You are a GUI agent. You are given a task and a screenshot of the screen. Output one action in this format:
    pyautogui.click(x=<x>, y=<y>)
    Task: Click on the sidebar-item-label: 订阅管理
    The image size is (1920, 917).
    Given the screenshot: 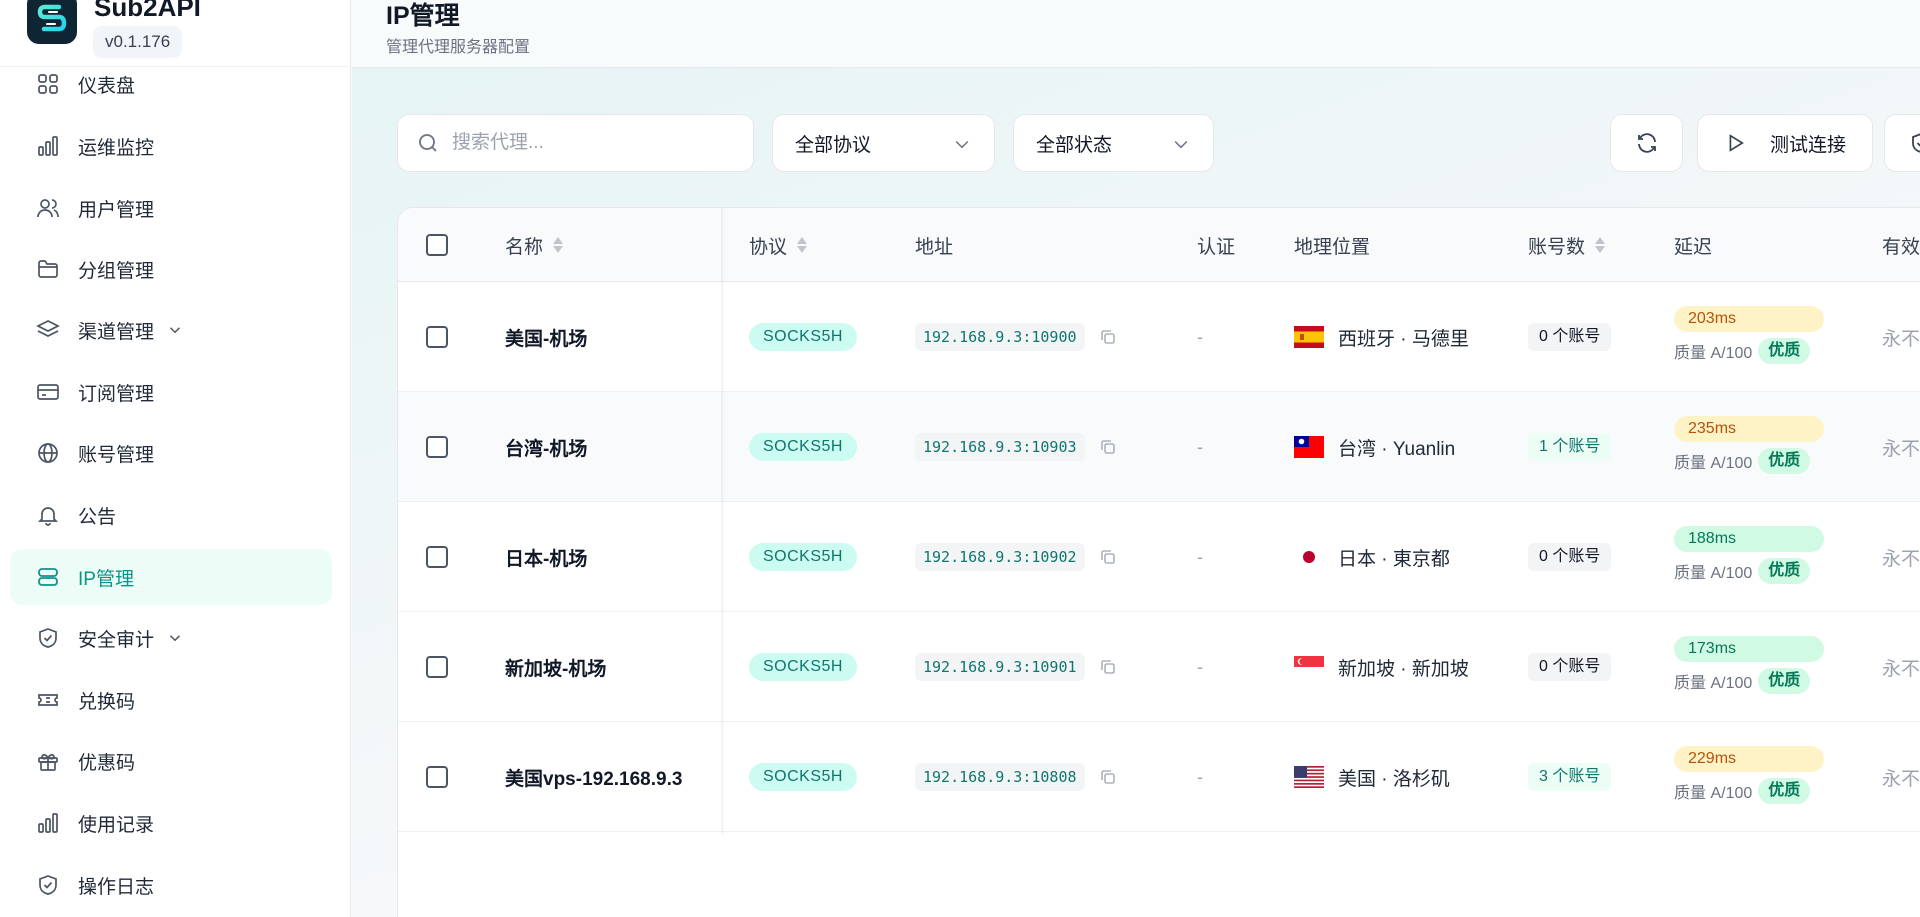 What is the action you would take?
    pyautogui.click(x=116, y=394)
    